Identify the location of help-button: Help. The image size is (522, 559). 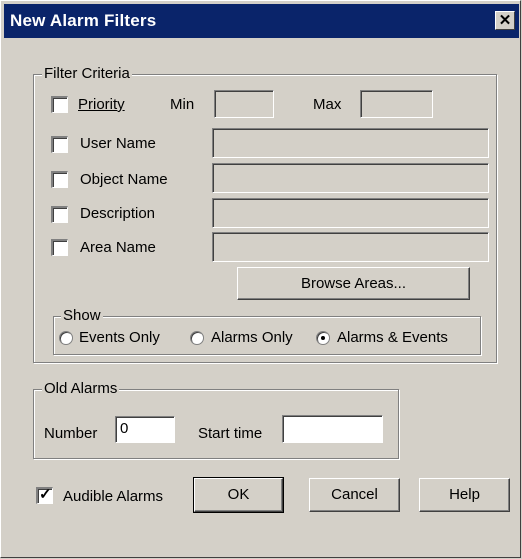
(464, 495).